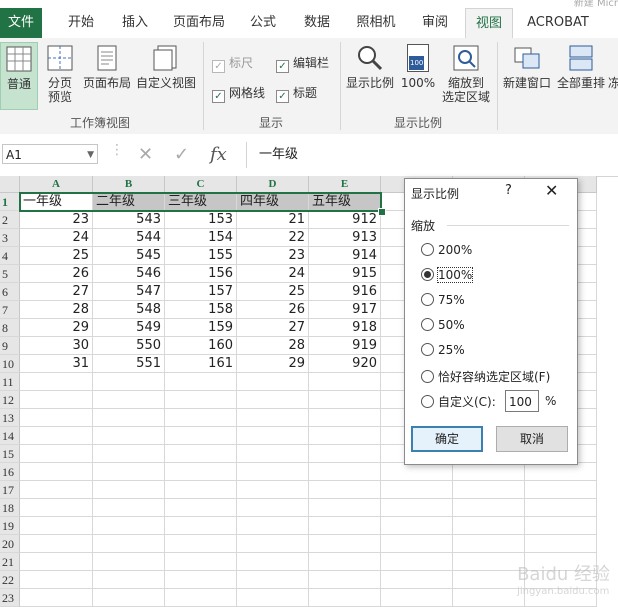 This screenshot has height=607, width=618. I want to click on table-cell: 29, so click(56, 328).